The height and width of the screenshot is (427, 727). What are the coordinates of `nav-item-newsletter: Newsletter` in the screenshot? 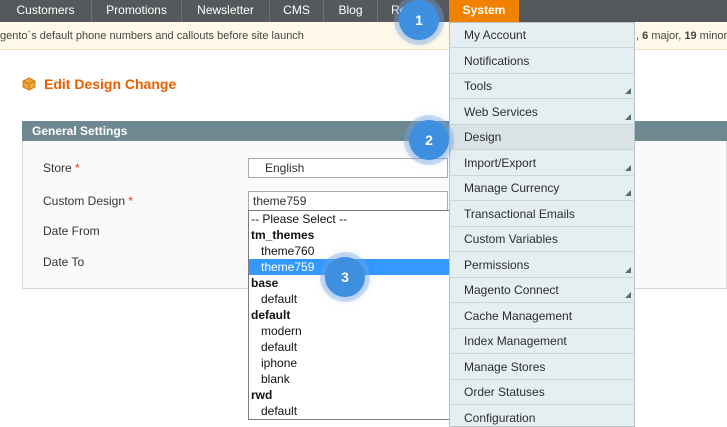 It's located at (226, 11).